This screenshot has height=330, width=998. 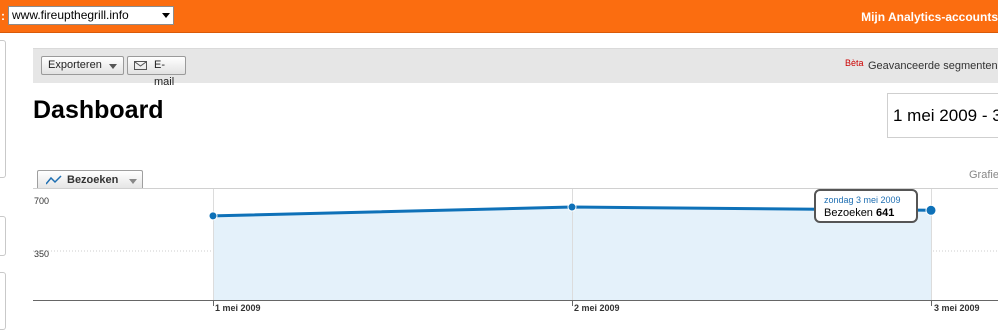 I want to click on email-button: E-mail, so click(x=156, y=72).